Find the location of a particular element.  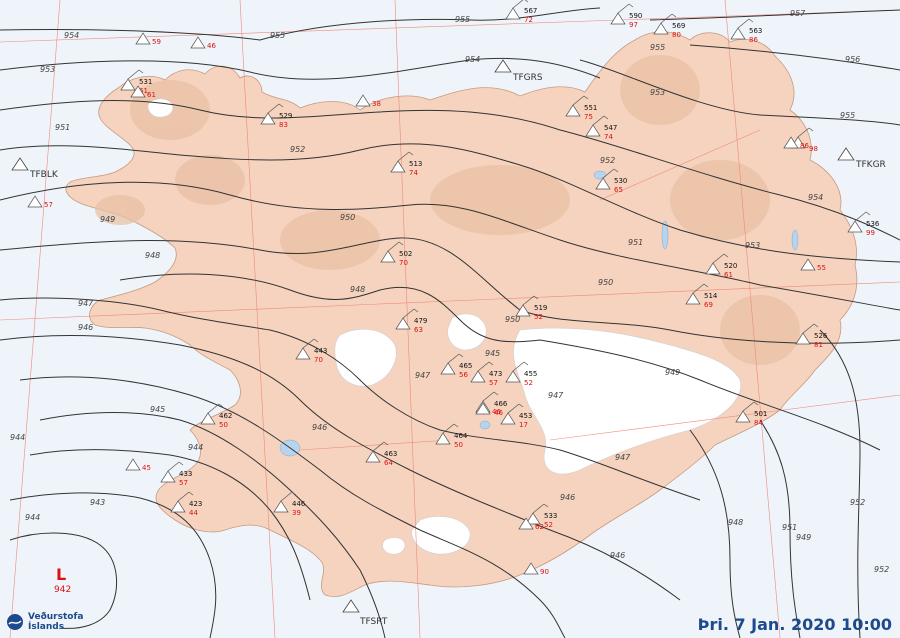

station-label: TFKGR is located at coordinates (870, 165).